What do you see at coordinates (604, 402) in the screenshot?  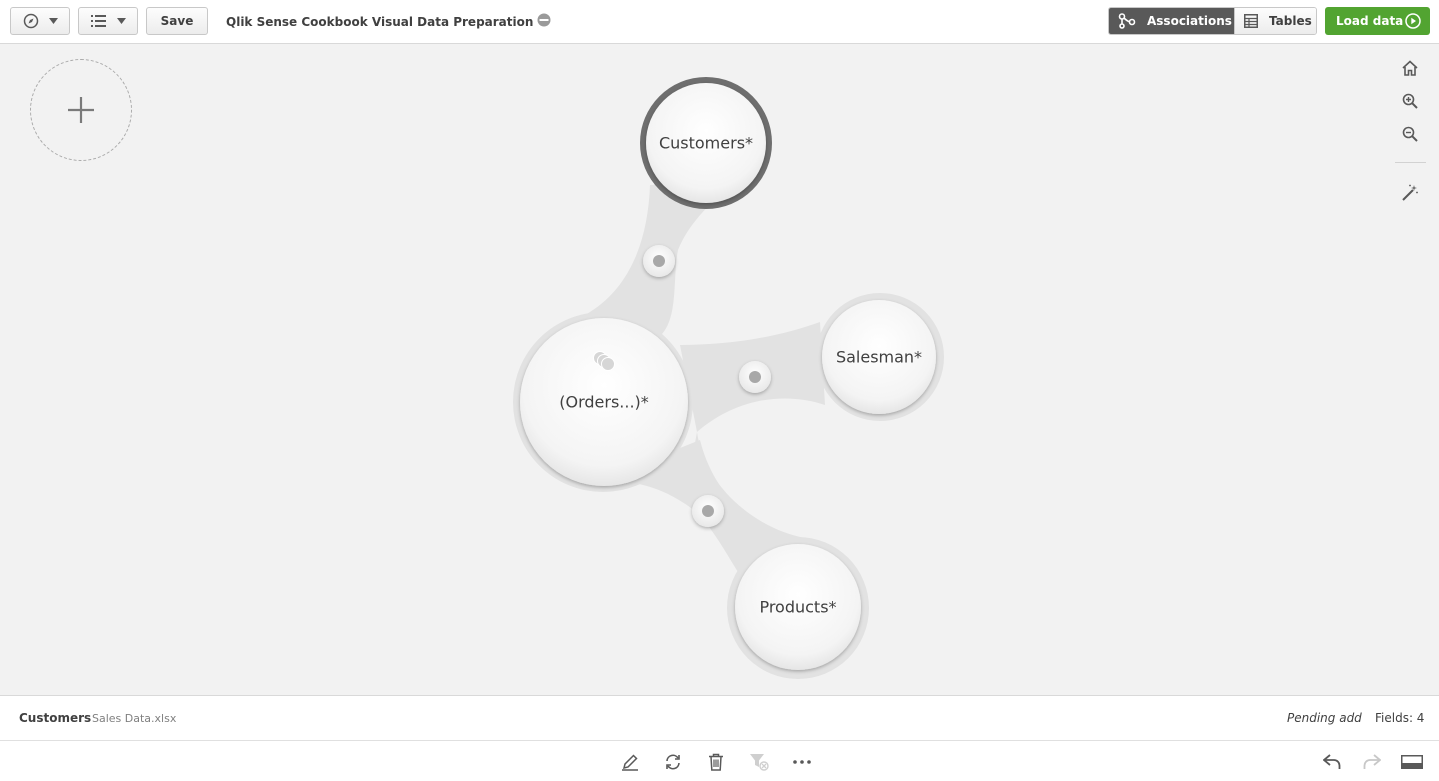 I see `node-orders` at bounding box center [604, 402].